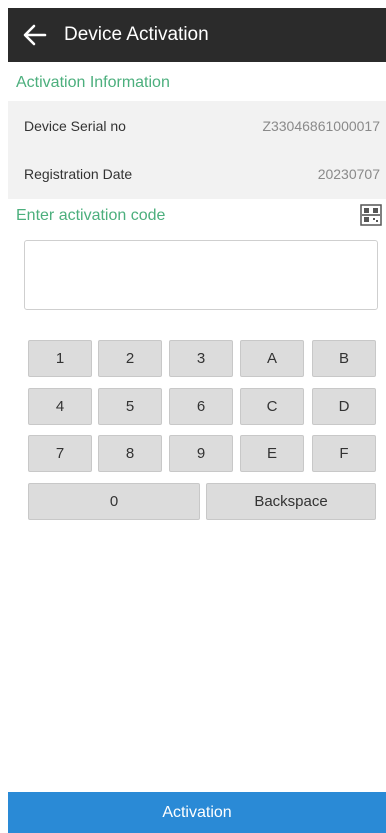 This screenshot has height=833, width=386. Describe the element at coordinates (344, 453) in the screenshot. I see `key-f: F` at that location.